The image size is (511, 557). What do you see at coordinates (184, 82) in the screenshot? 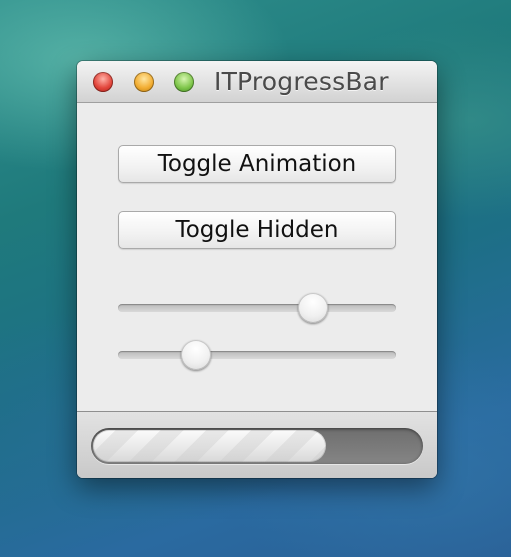
I see `zoom-icon` at bounding box center [184, 82].